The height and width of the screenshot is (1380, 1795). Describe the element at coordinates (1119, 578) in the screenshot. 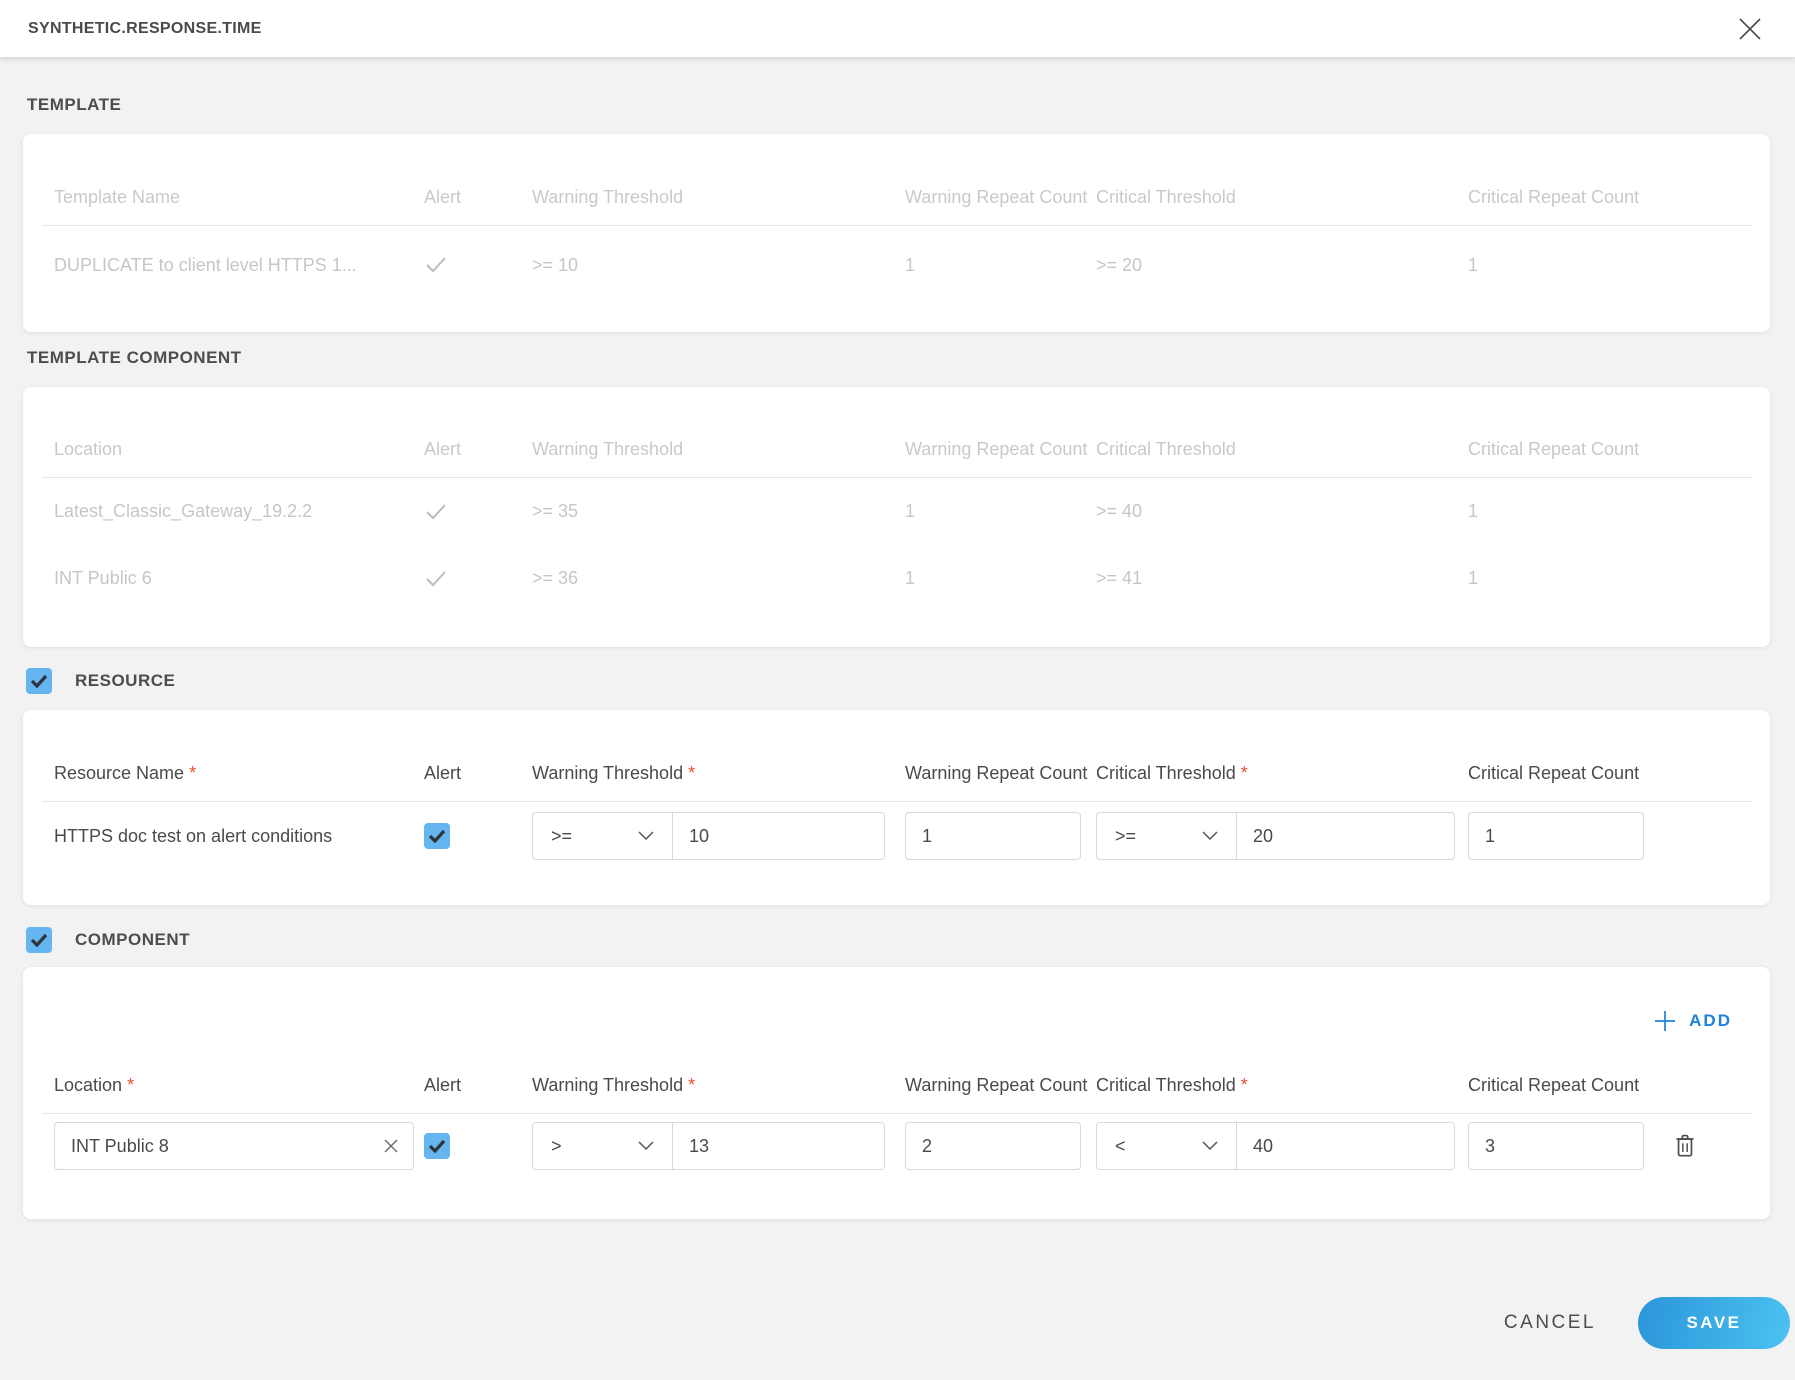

I see `critical-threshold-value: >= 41` at that location.